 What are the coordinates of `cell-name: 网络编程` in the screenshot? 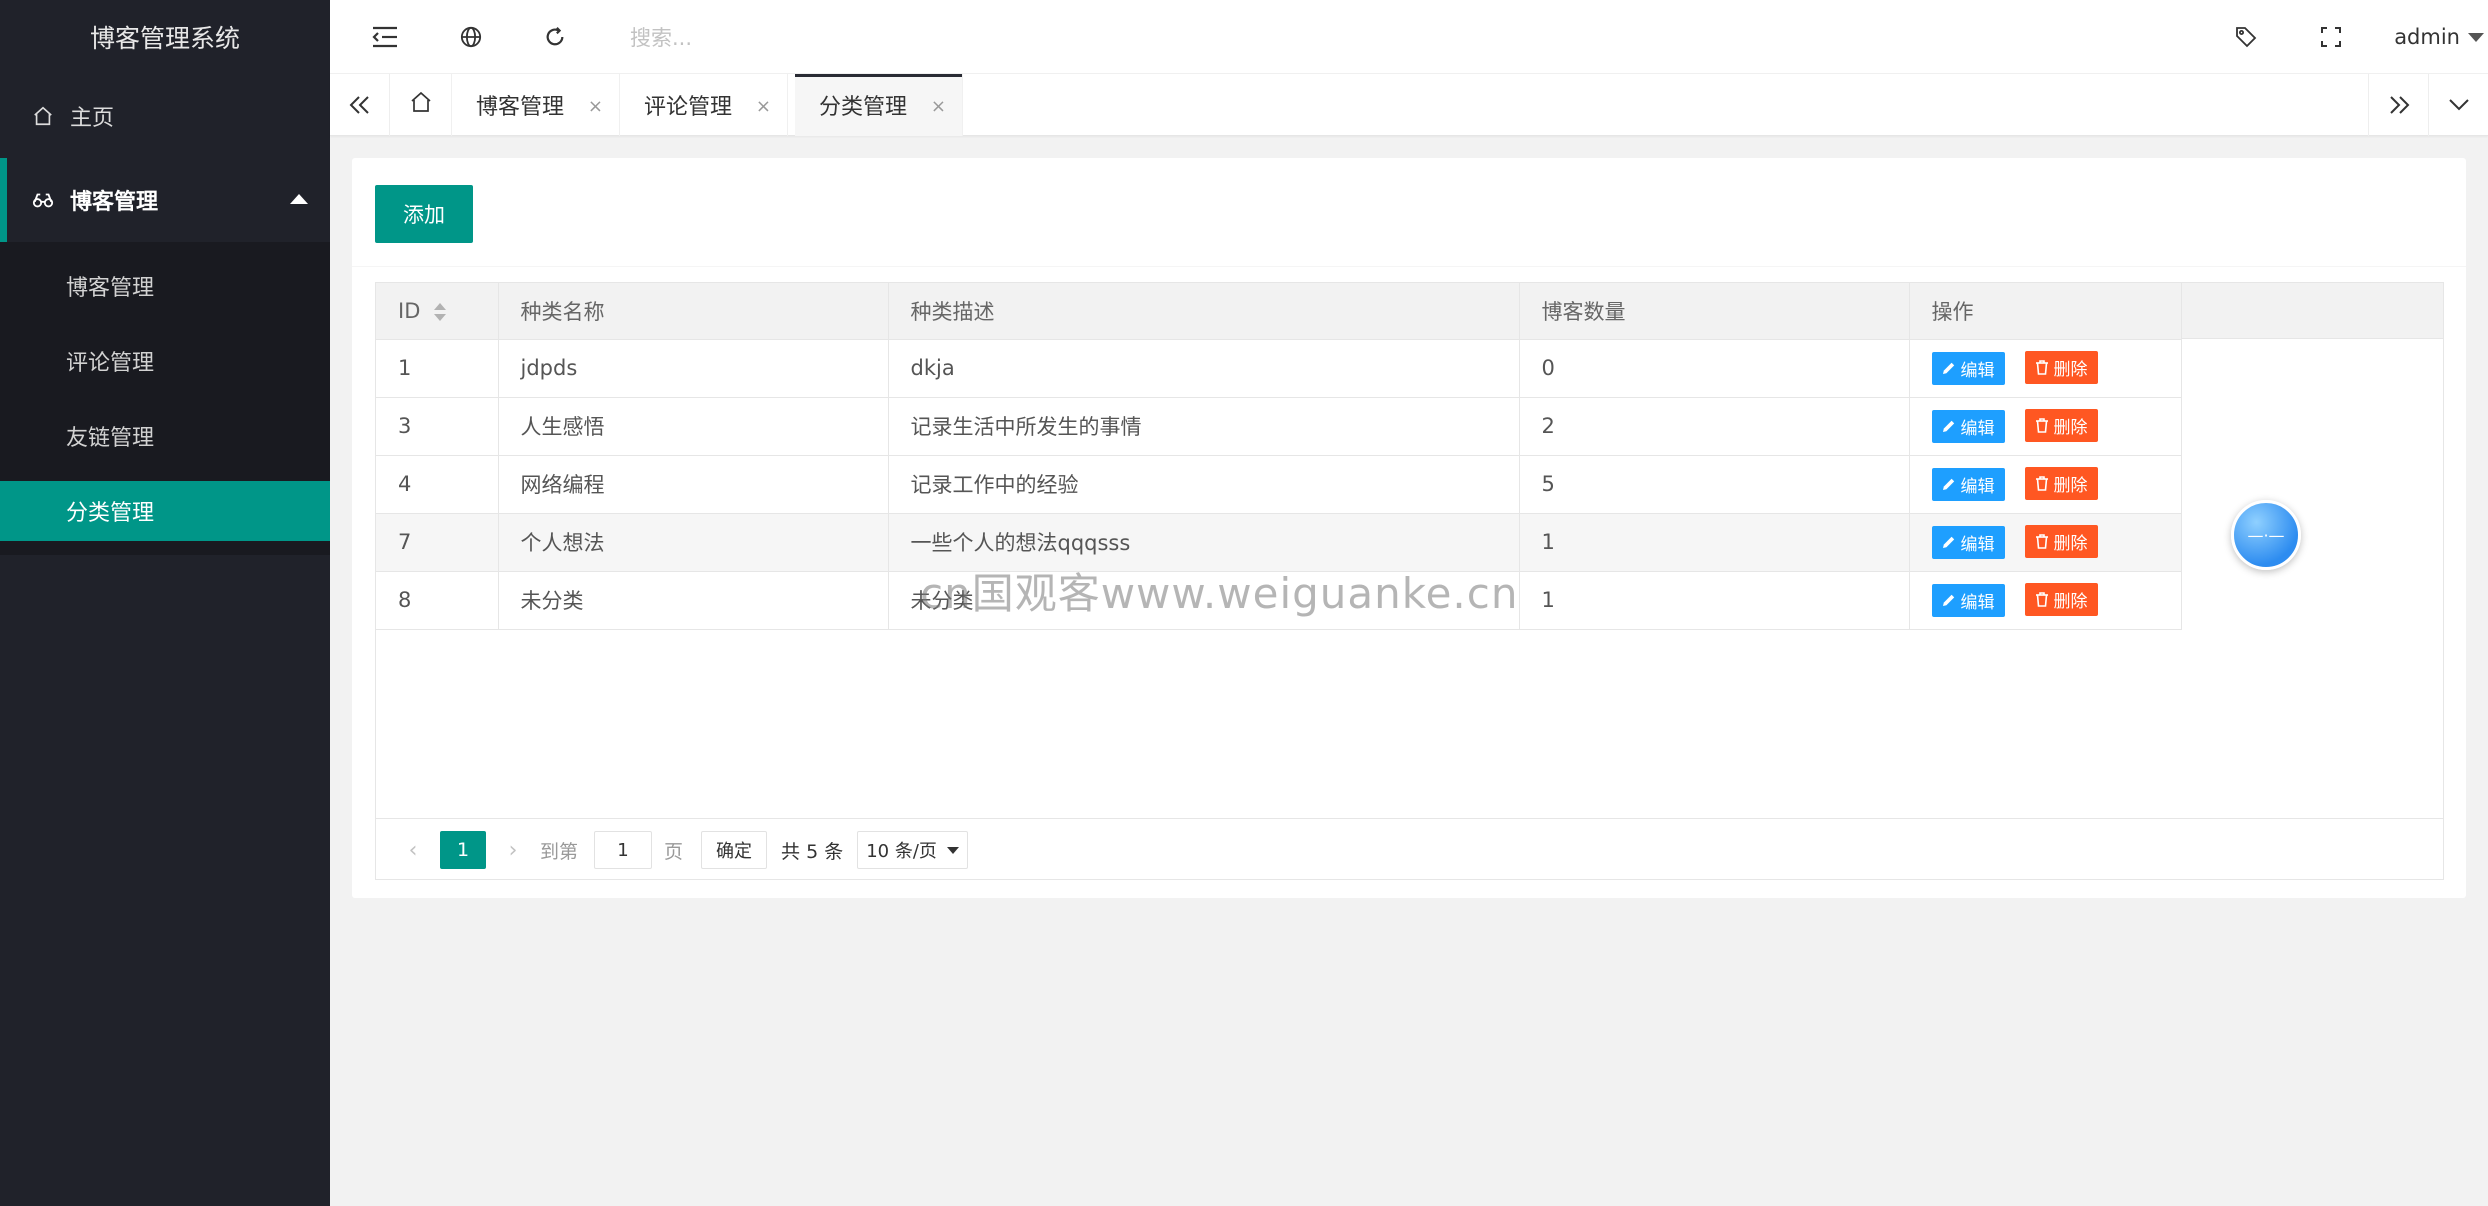 It's located at (693, 484).